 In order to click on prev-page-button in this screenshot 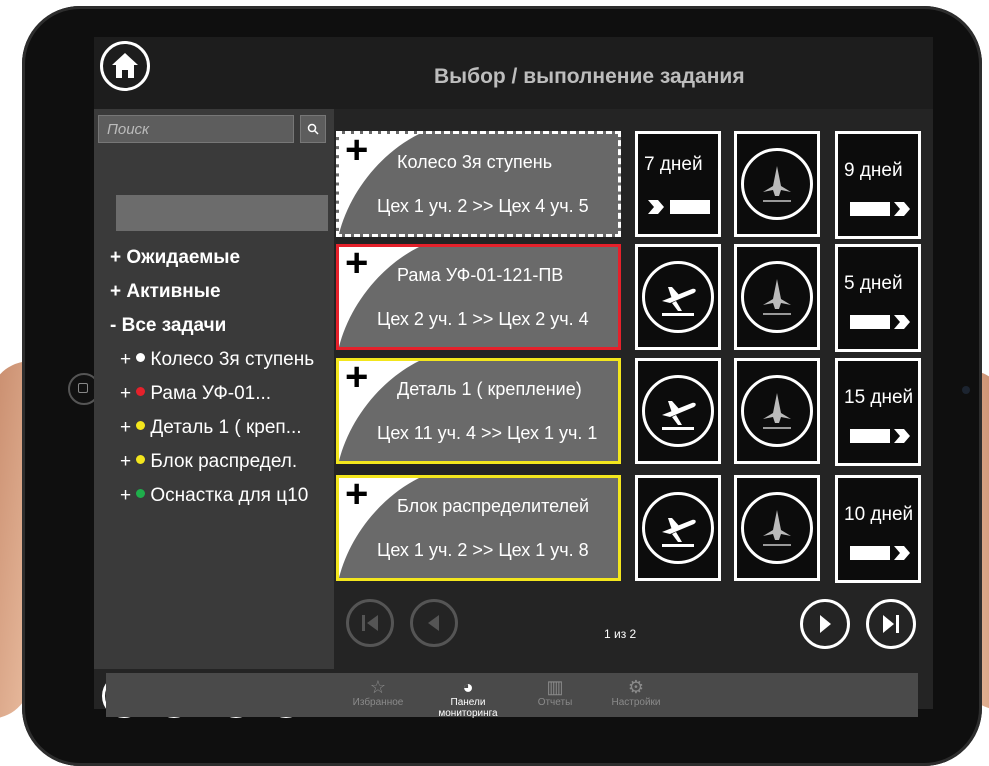, I will do `click(434, 623)`.